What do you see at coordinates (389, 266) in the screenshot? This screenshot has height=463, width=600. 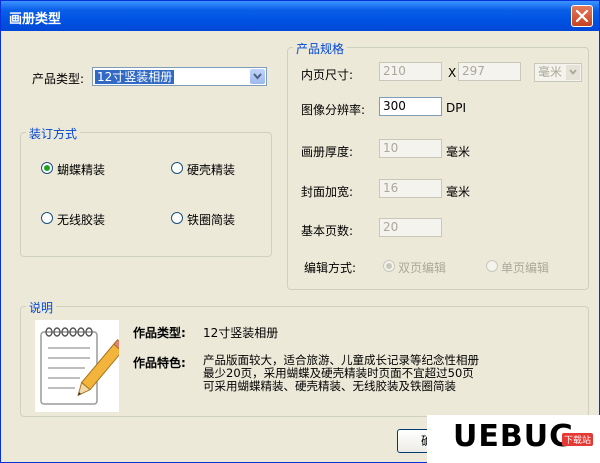 I see `radio-double-page` at bounding box center [389, 266].